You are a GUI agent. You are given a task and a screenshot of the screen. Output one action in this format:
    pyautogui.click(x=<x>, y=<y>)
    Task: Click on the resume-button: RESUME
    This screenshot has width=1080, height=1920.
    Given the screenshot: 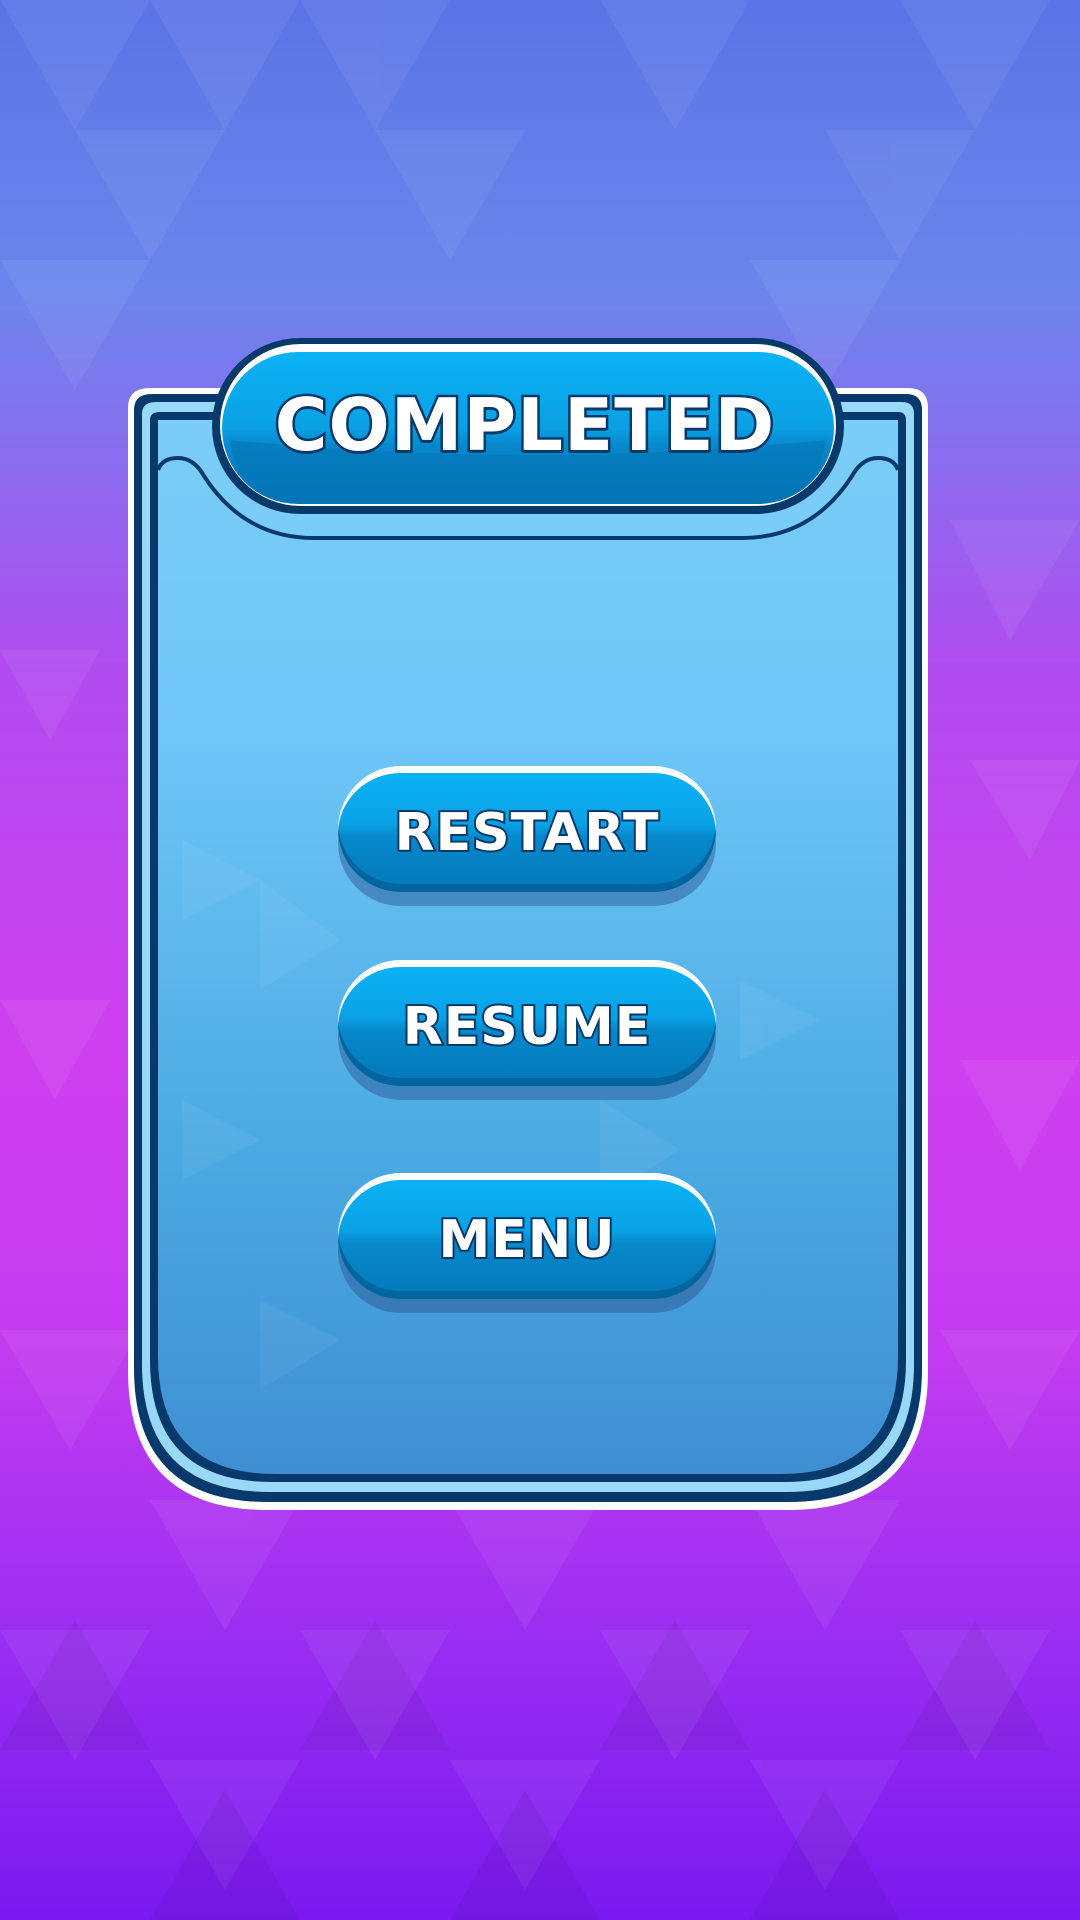 What is the action you would take?
    pyautogui.click(x=527, y=1023)
    